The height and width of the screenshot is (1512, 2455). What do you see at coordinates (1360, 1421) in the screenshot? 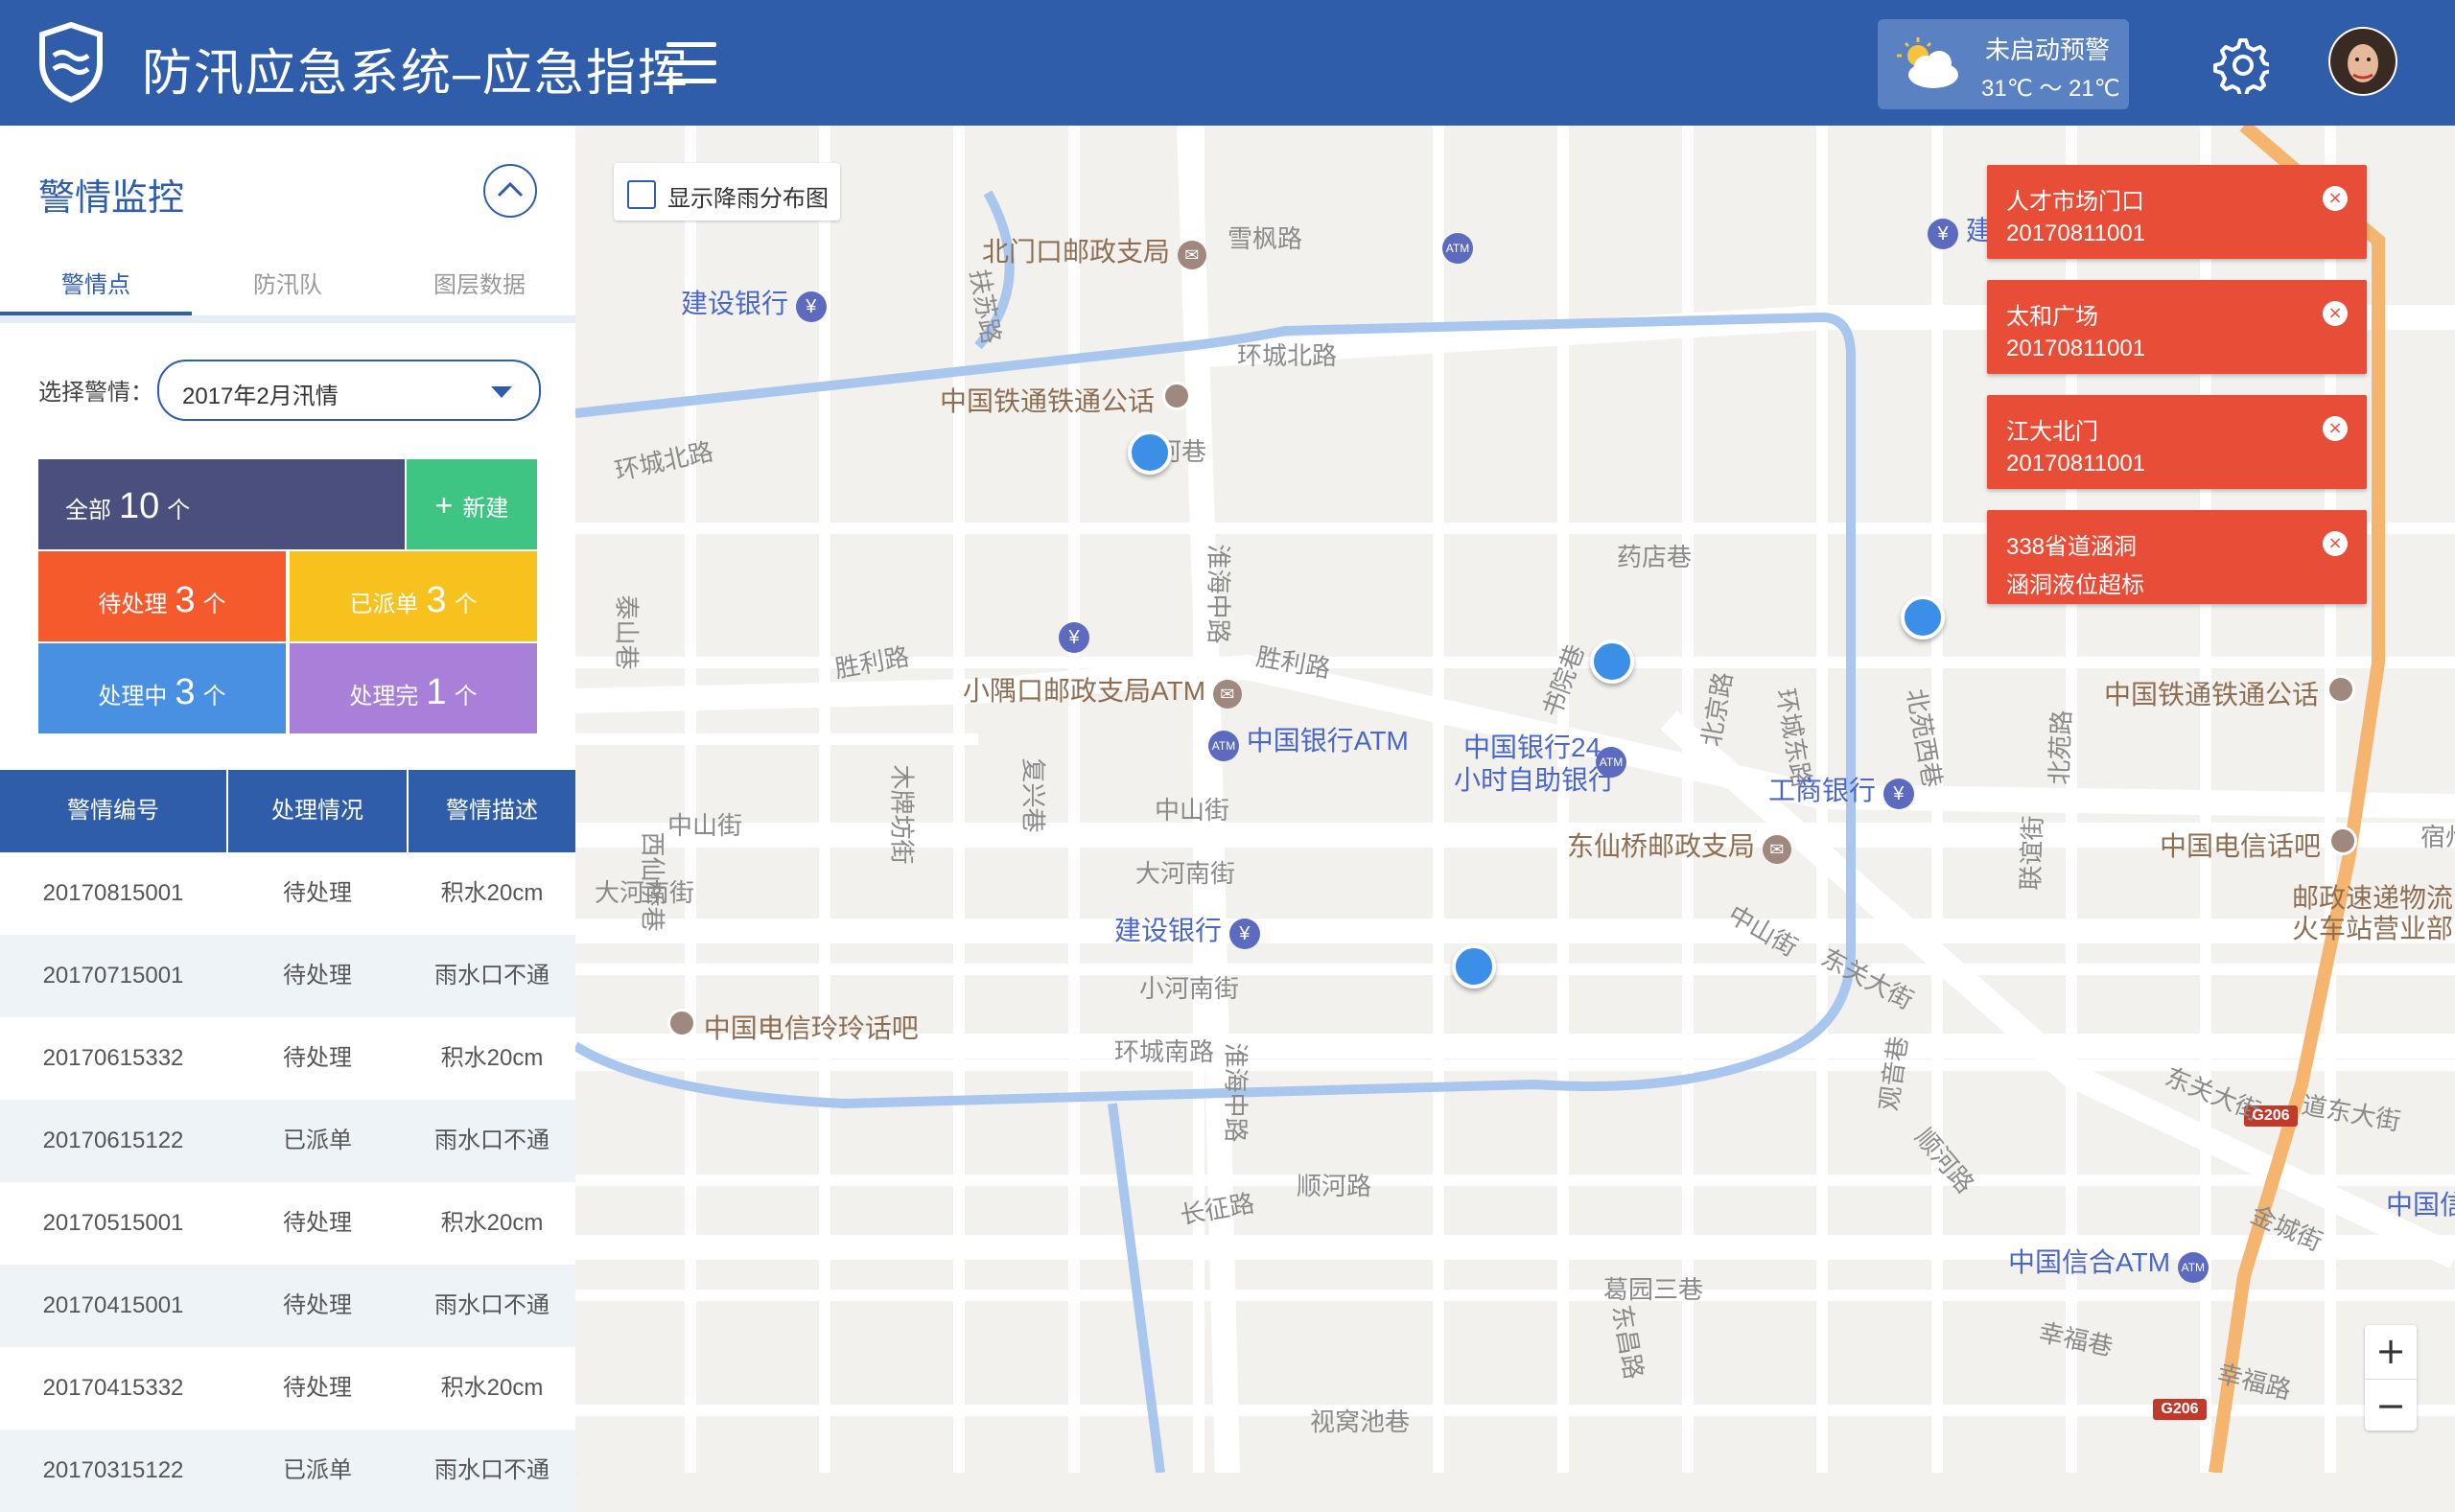
I see `road-label: 视窝池巷` at bounding box center [1360, 1421].